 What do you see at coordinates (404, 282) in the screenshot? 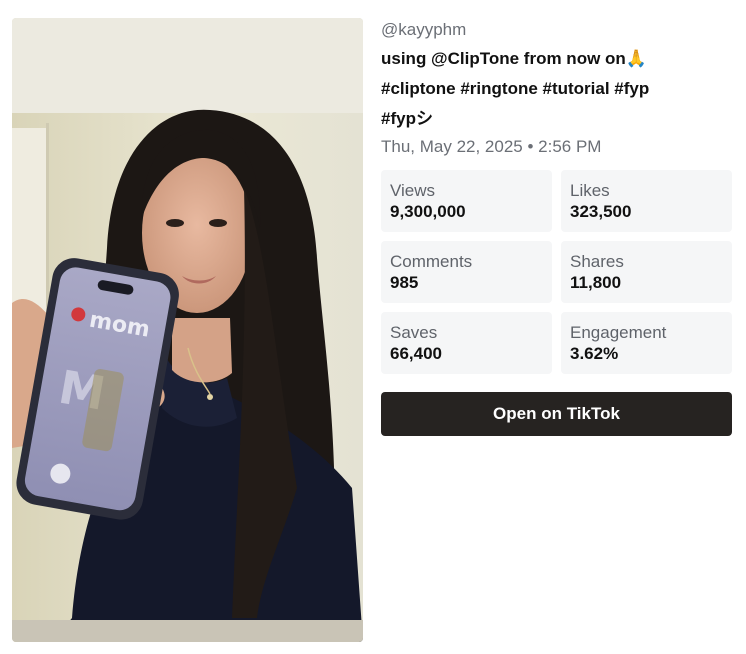
I see `stat-value: 985` at bounding box center [404, 282].